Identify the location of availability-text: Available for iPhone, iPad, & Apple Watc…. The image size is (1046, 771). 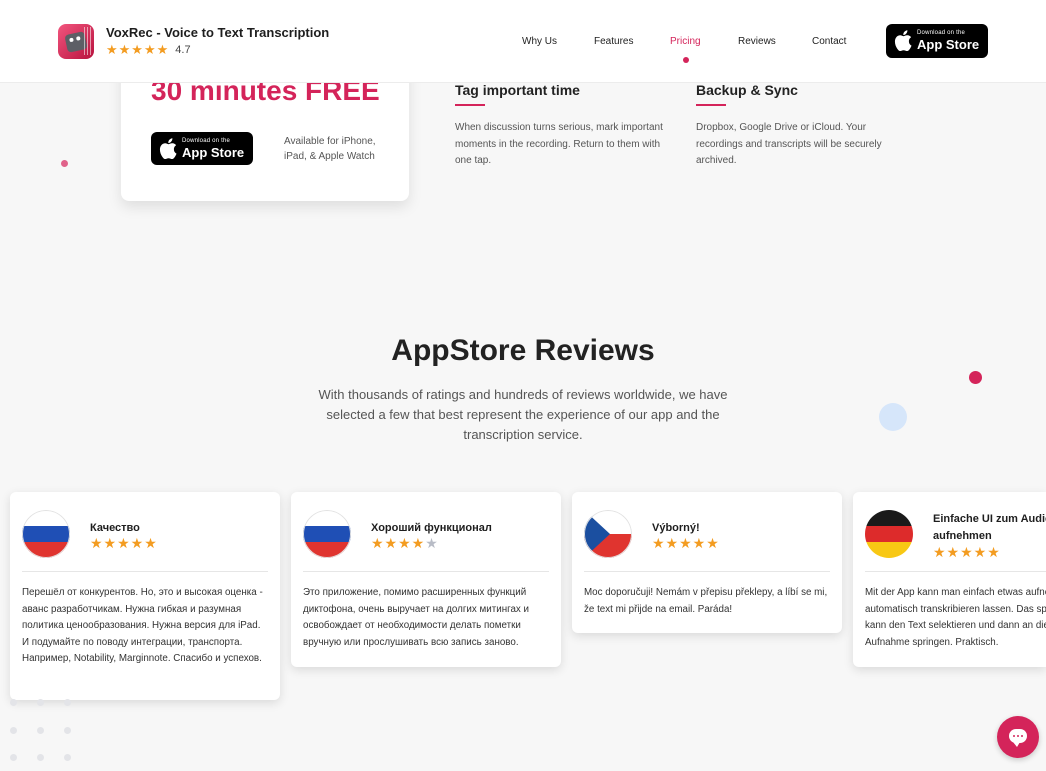
(330, 149).